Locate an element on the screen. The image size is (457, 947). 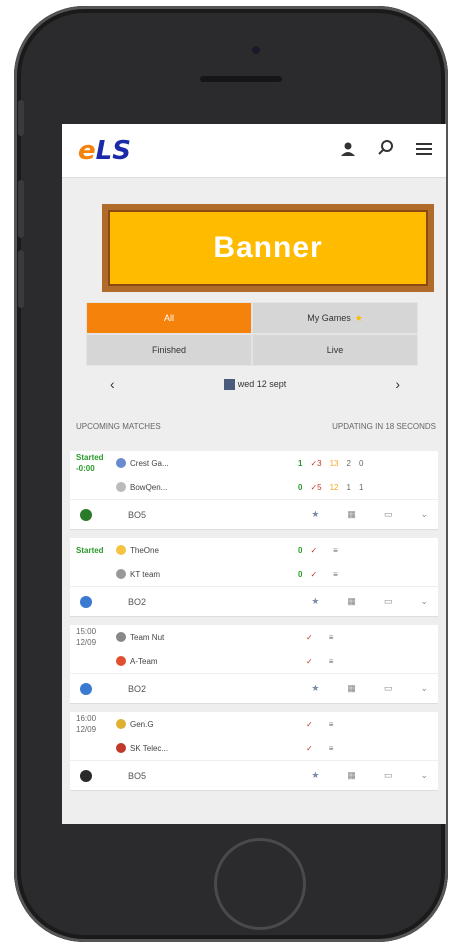
match-time: Started -0:00 is located at coordinates (90, 463).